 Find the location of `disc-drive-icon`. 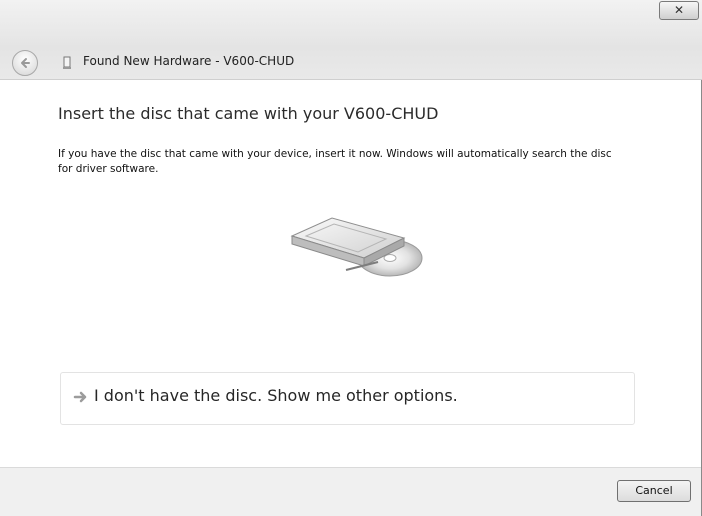

disc-drive-icon is located at coordinates (356, 247).